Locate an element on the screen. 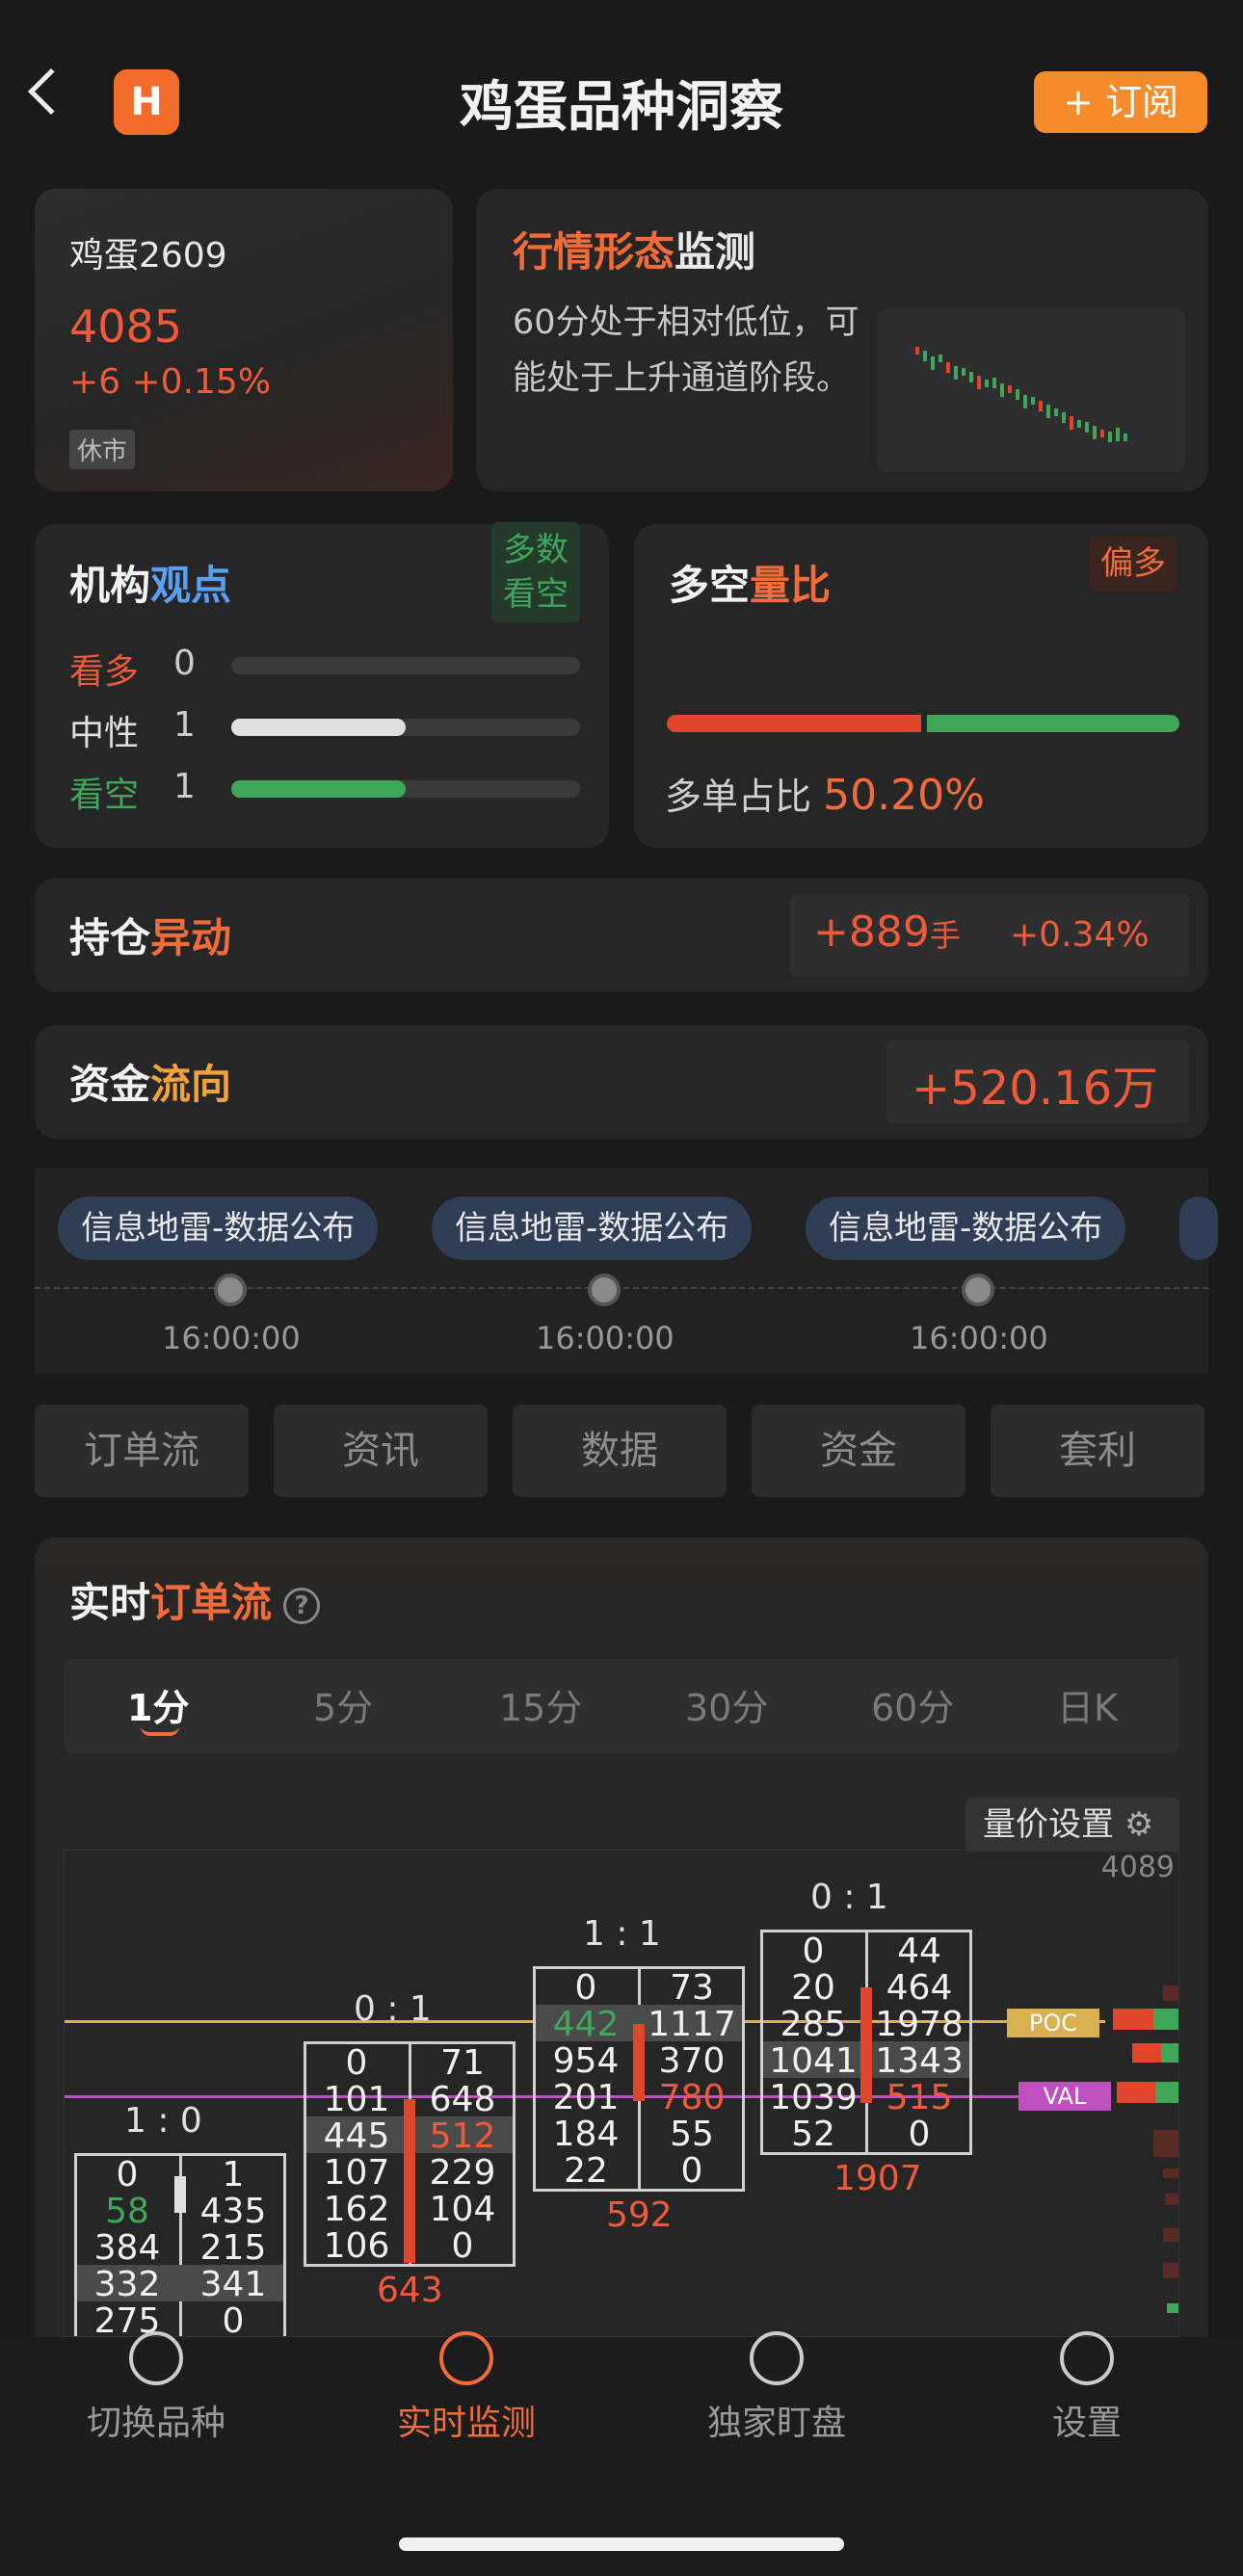 The image size is (1243, 2576). nav-label: 设置 is located at coordinates (1086, 2423).